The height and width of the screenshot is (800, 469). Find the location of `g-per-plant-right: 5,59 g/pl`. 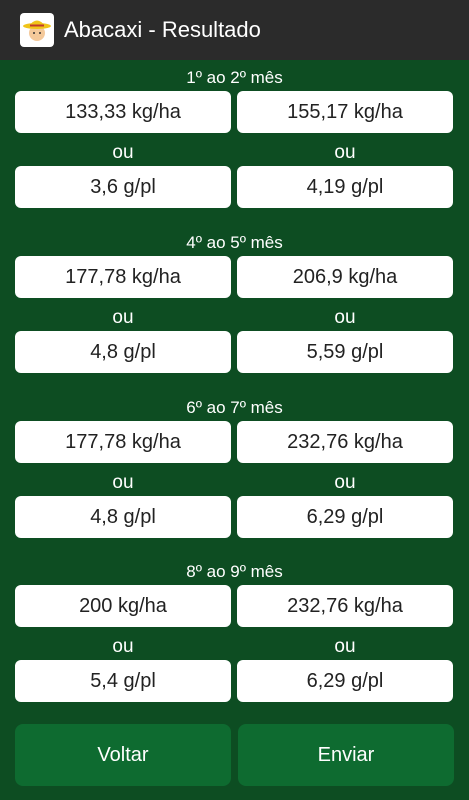

g-per-plant-right: 5,59 g/pl is located at coordinates (345, 352).